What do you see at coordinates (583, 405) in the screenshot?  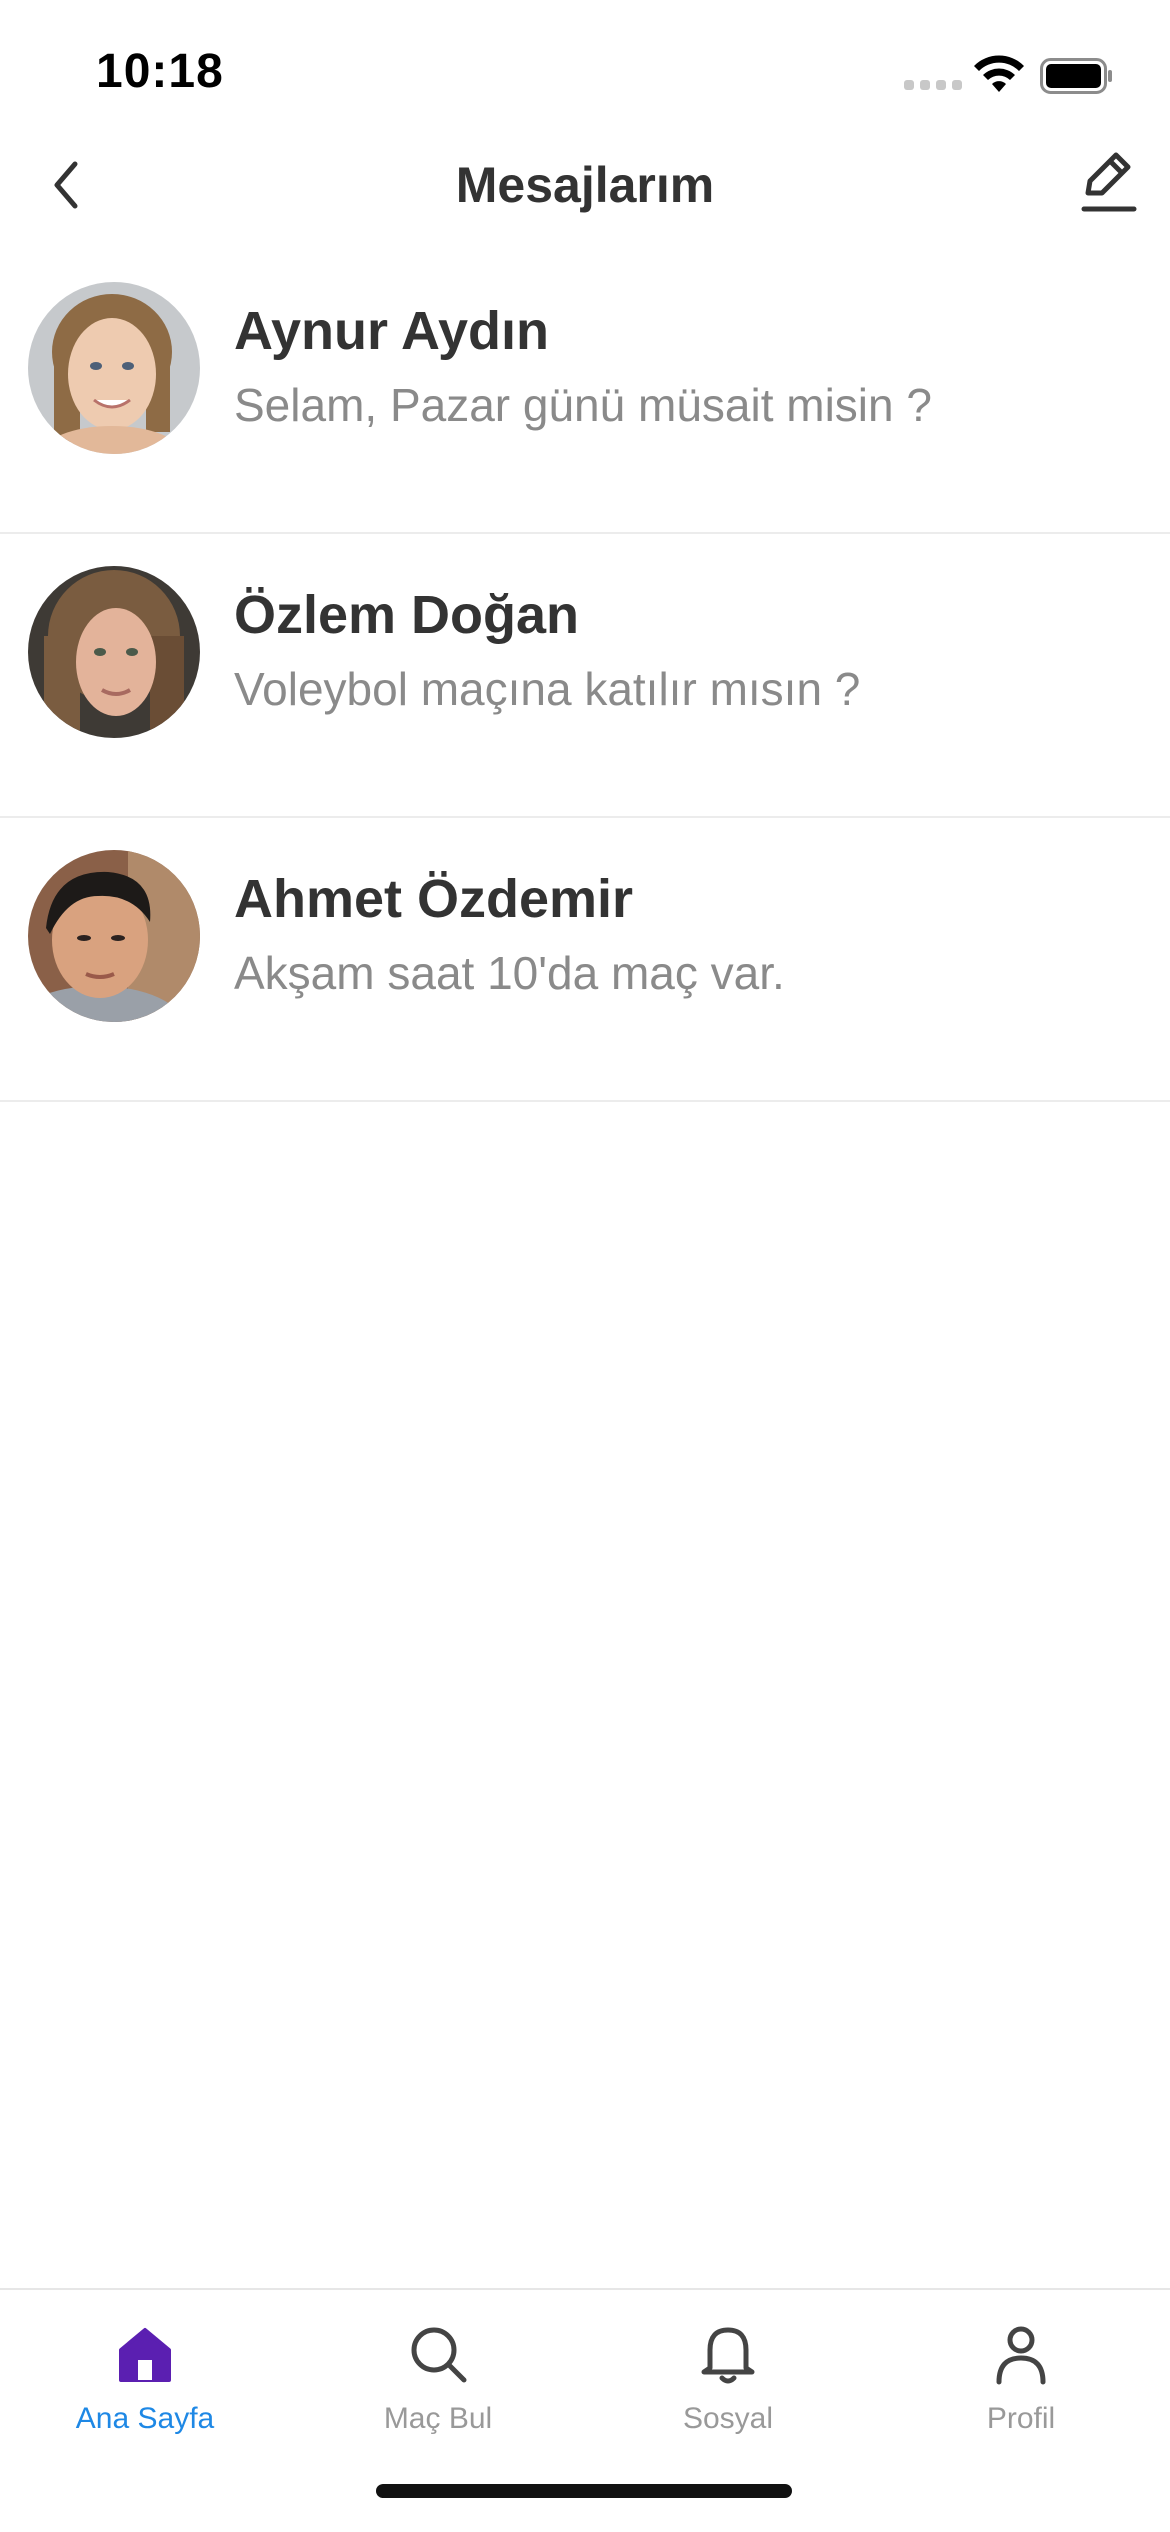 I see `message-preview: Selam, Pazar günü müsait misin ?` at bounding box center [583, 405].